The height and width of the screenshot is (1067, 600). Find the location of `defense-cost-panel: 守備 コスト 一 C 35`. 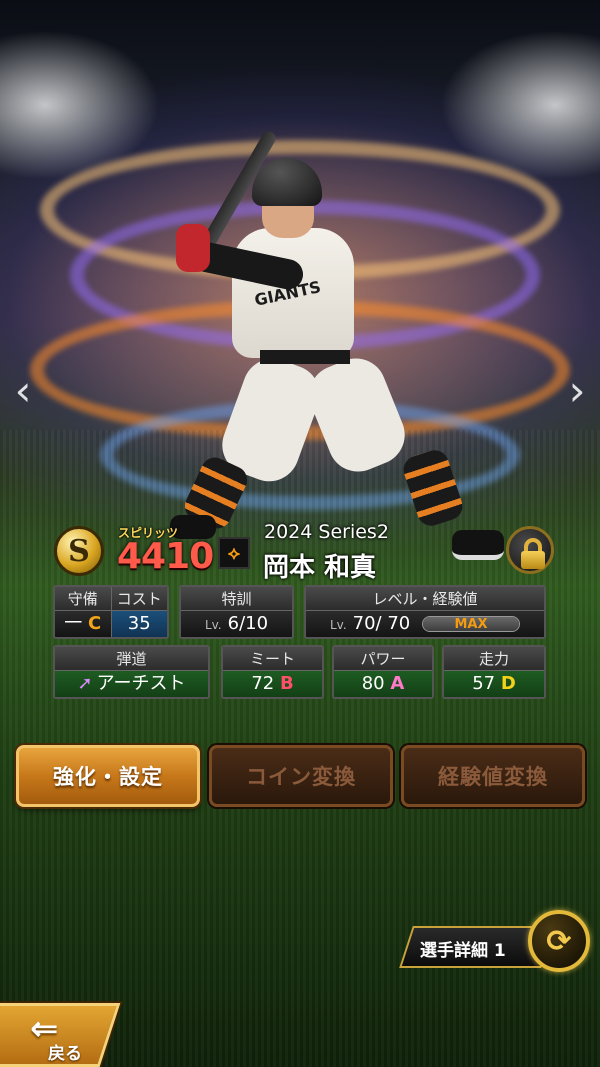

defense-cost-panel: 守備 コスト 一 C 35 is located at coordinates (111, 612).